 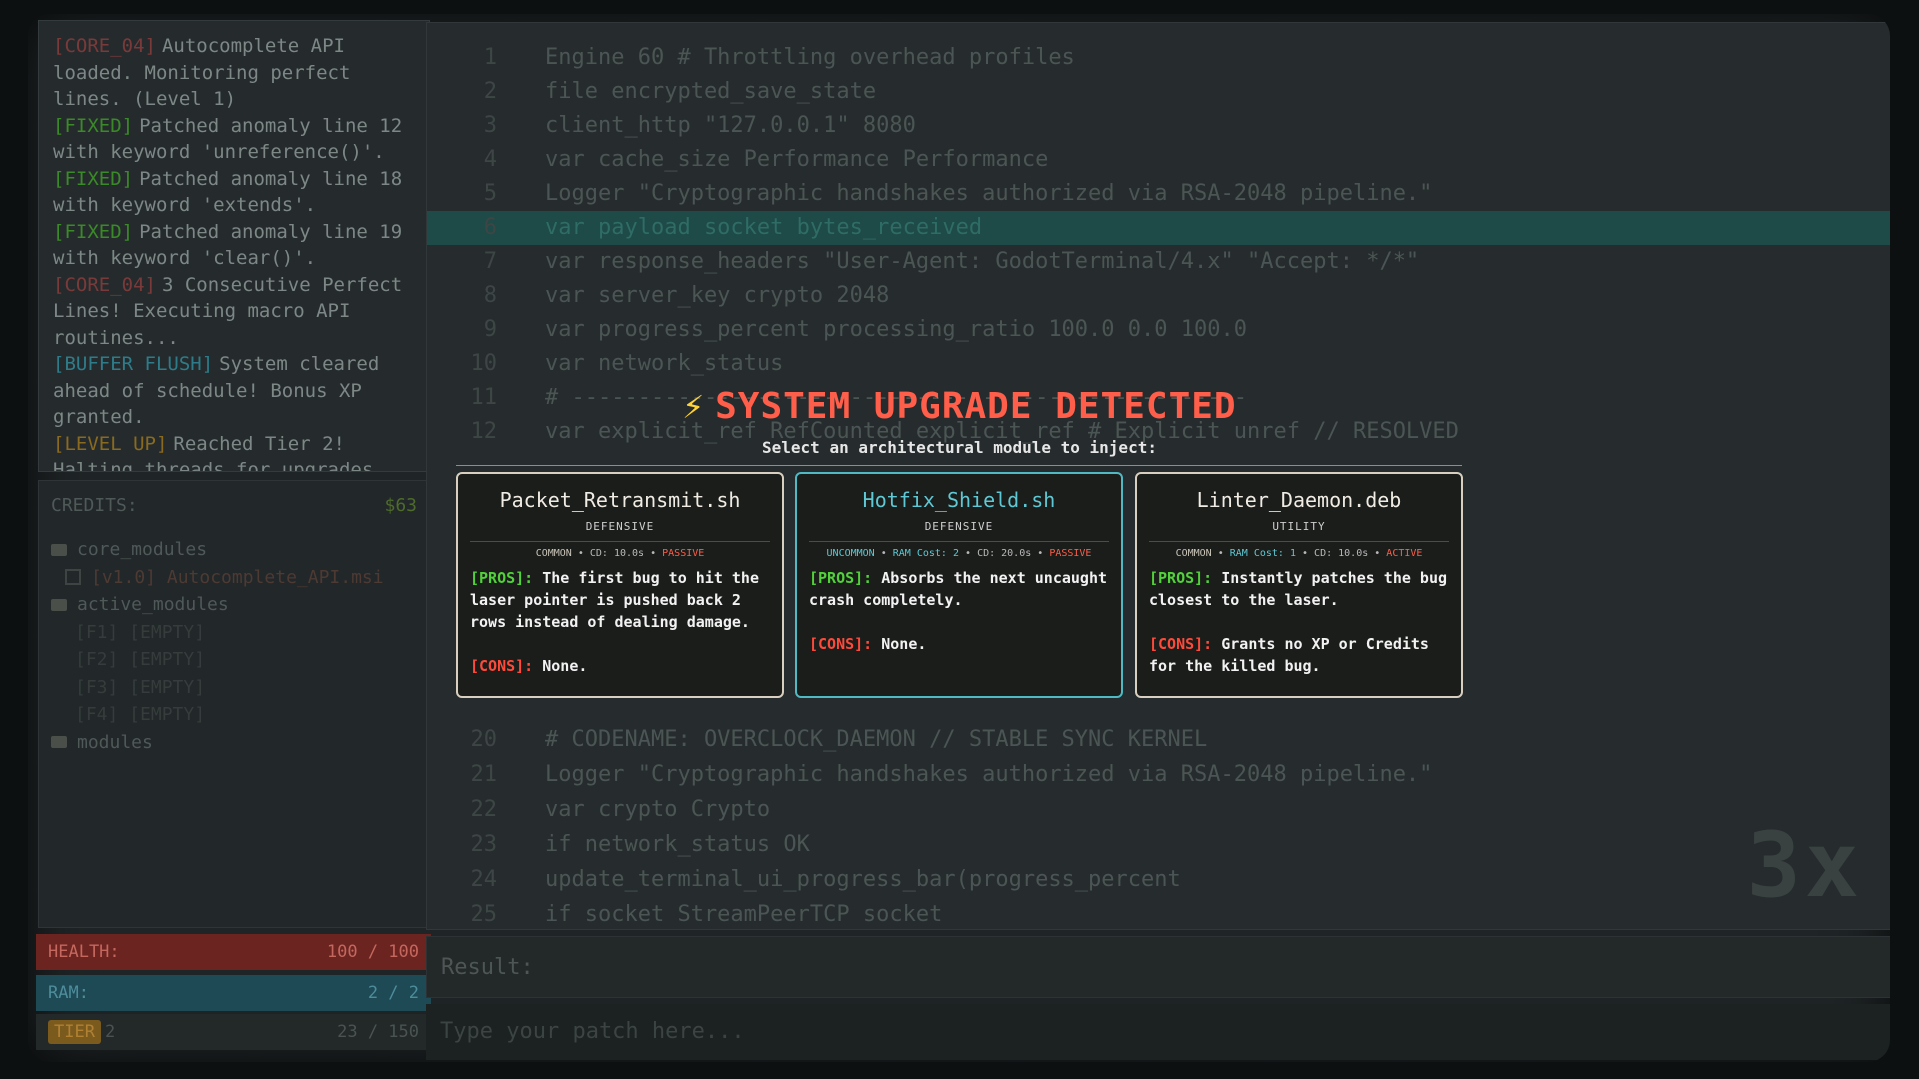 I want to click on rarity-label: UNCOMMON, so click(x=850, y=553).